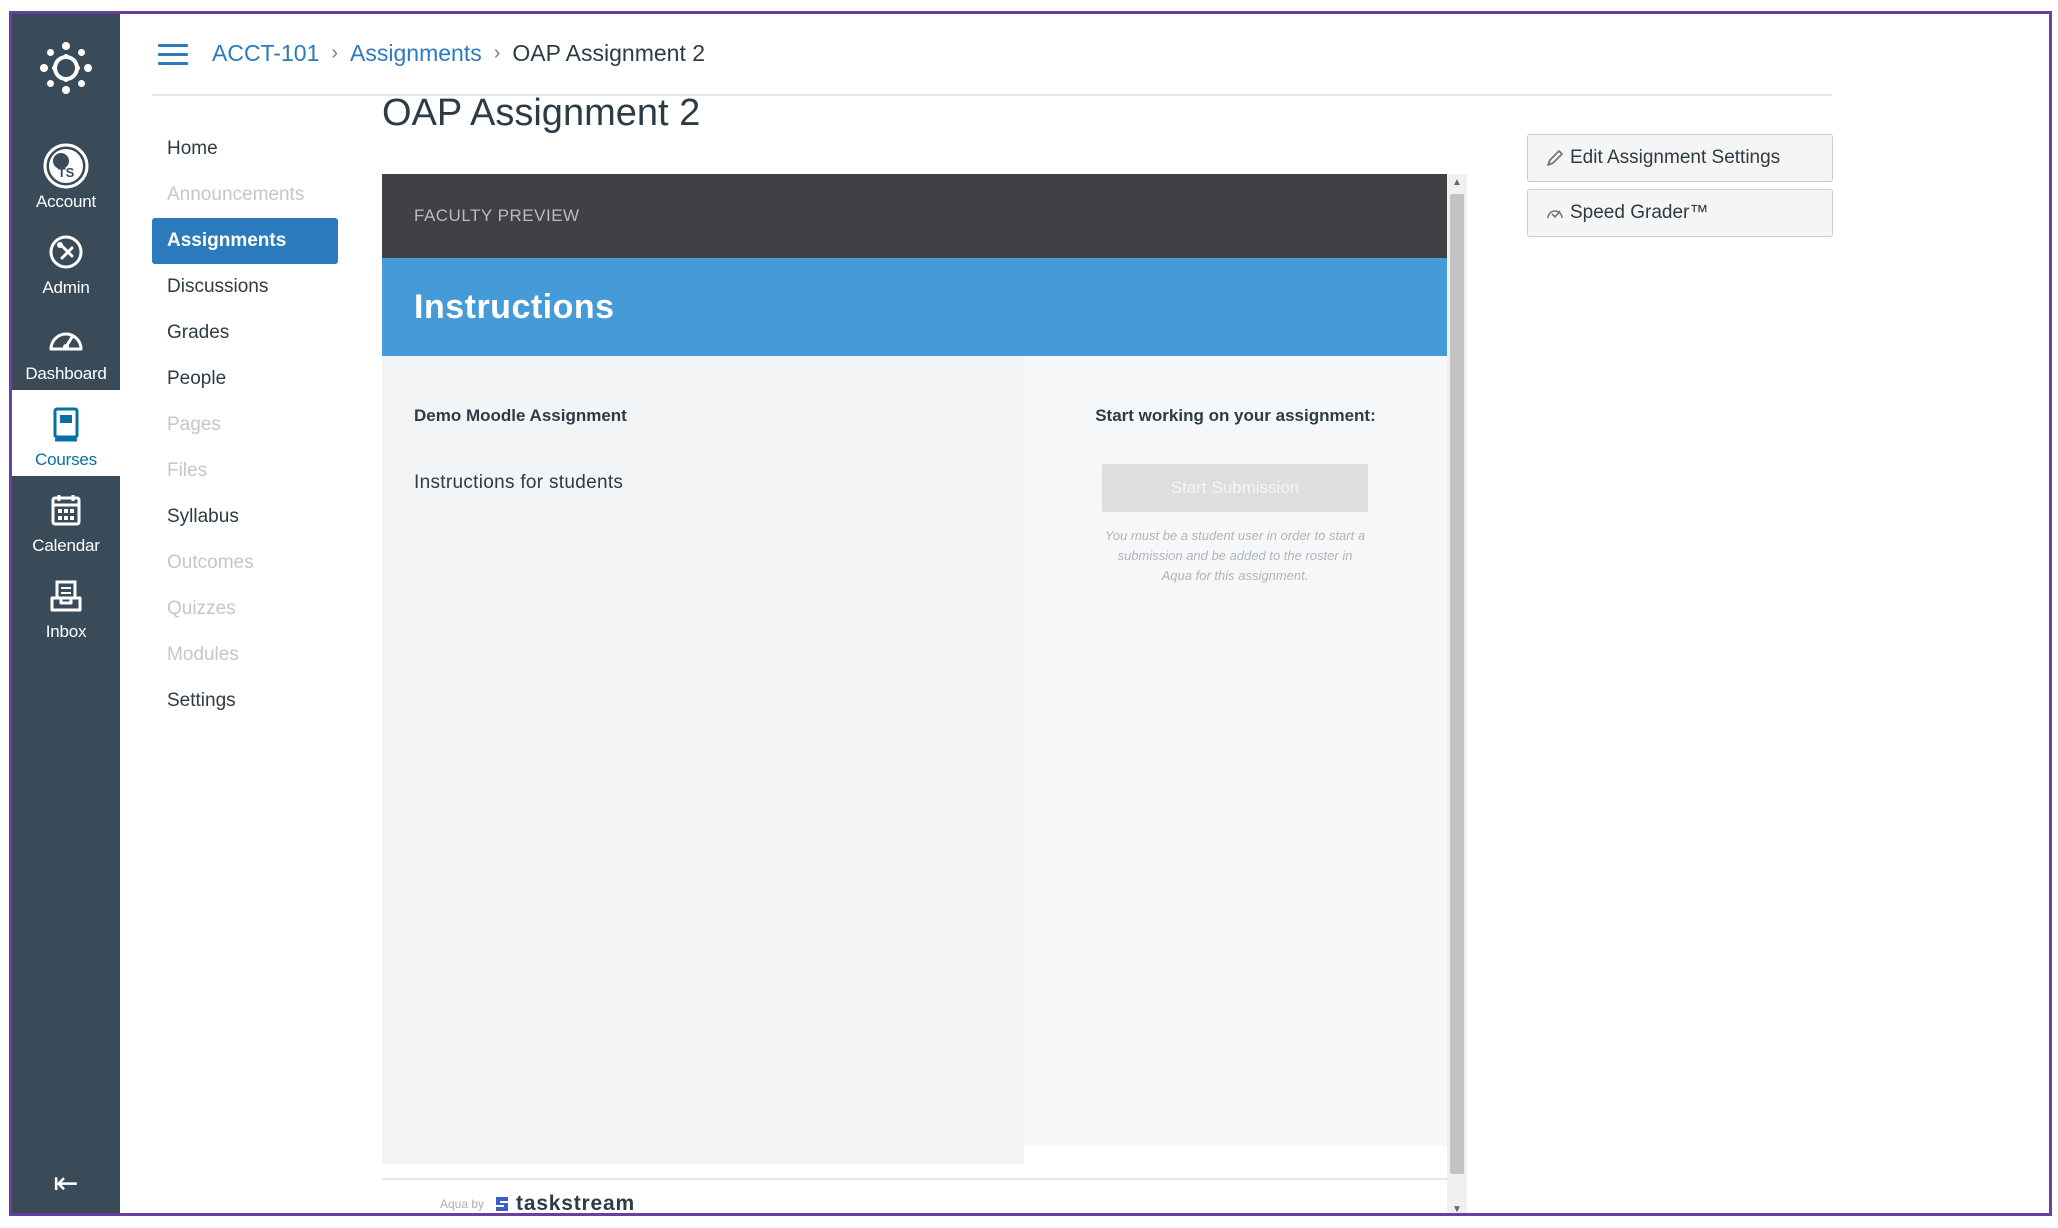  I want to click on speed-grader-button: Speed Grader™, so click(1680, 213).